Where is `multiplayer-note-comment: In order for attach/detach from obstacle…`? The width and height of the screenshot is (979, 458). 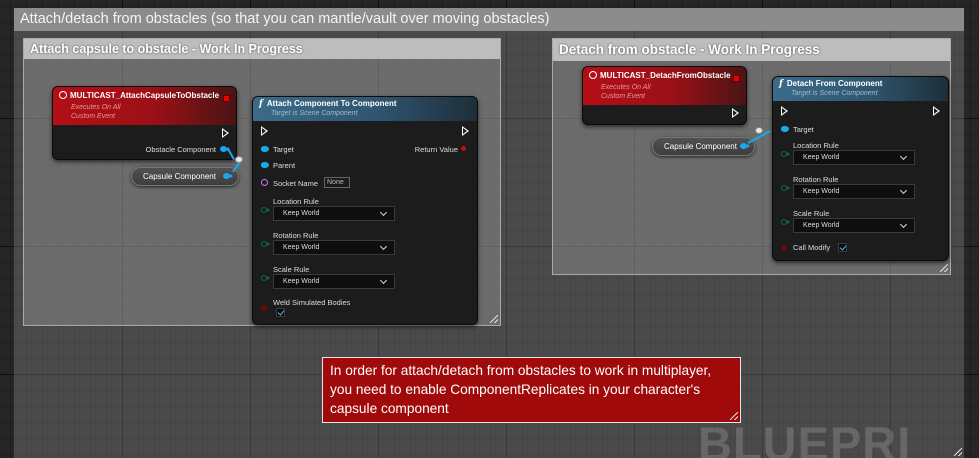
multiplayer-note-comment: In order for attach/detach from obstacle… is located at coordinates (531, 390).